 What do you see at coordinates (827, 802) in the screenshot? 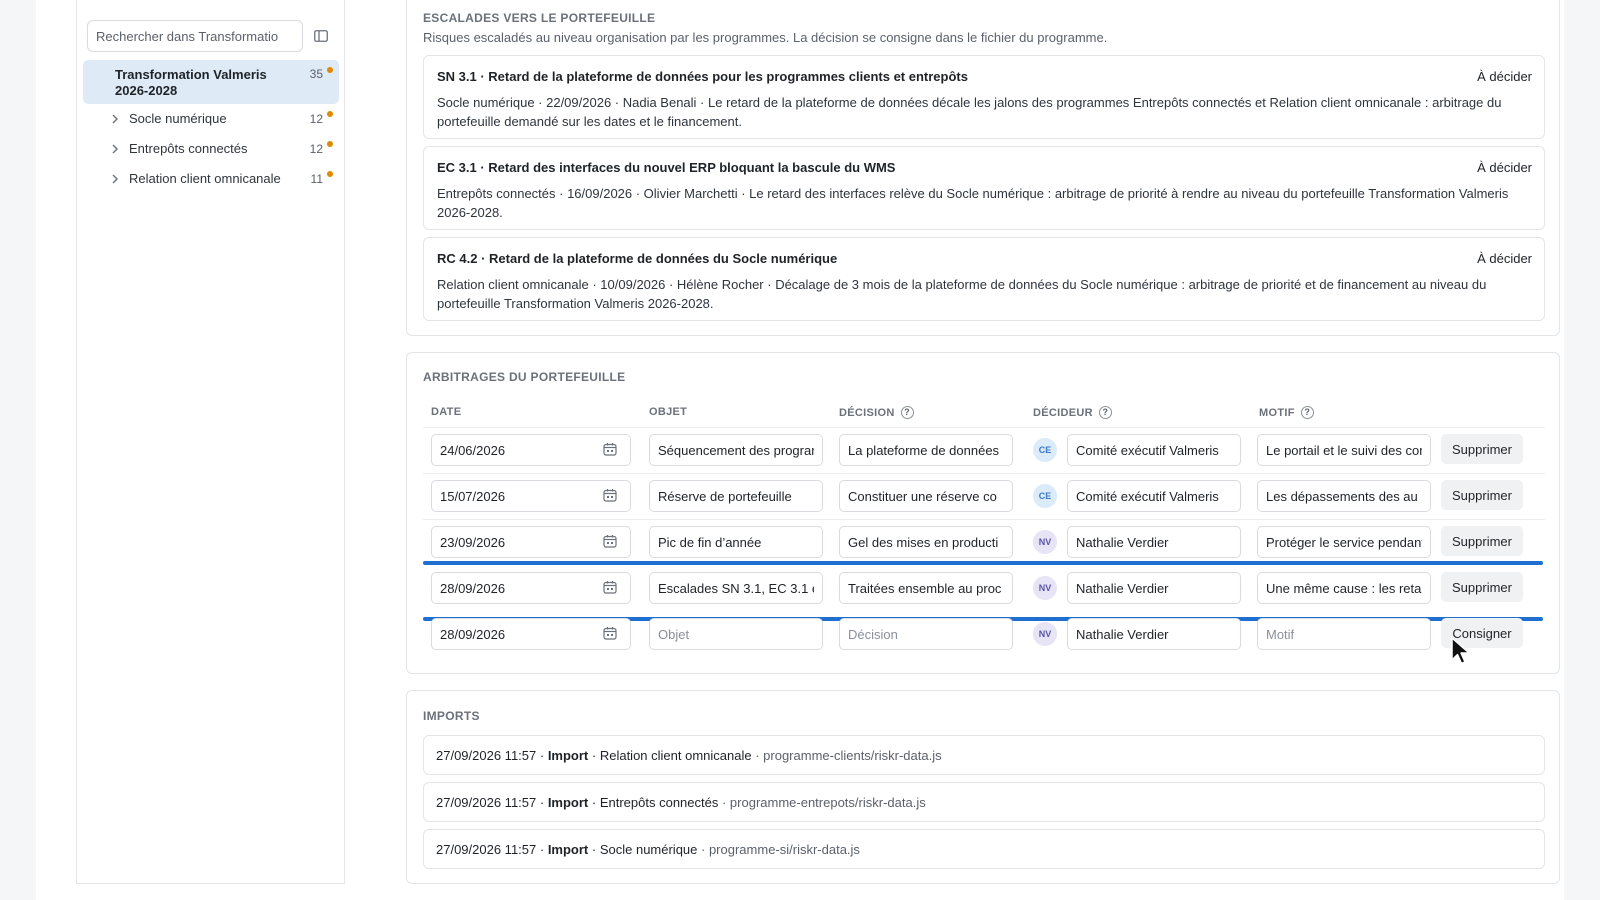
I see `import-path: programme-entrepots/riskr-data.js` at bounding box center [827, 802].